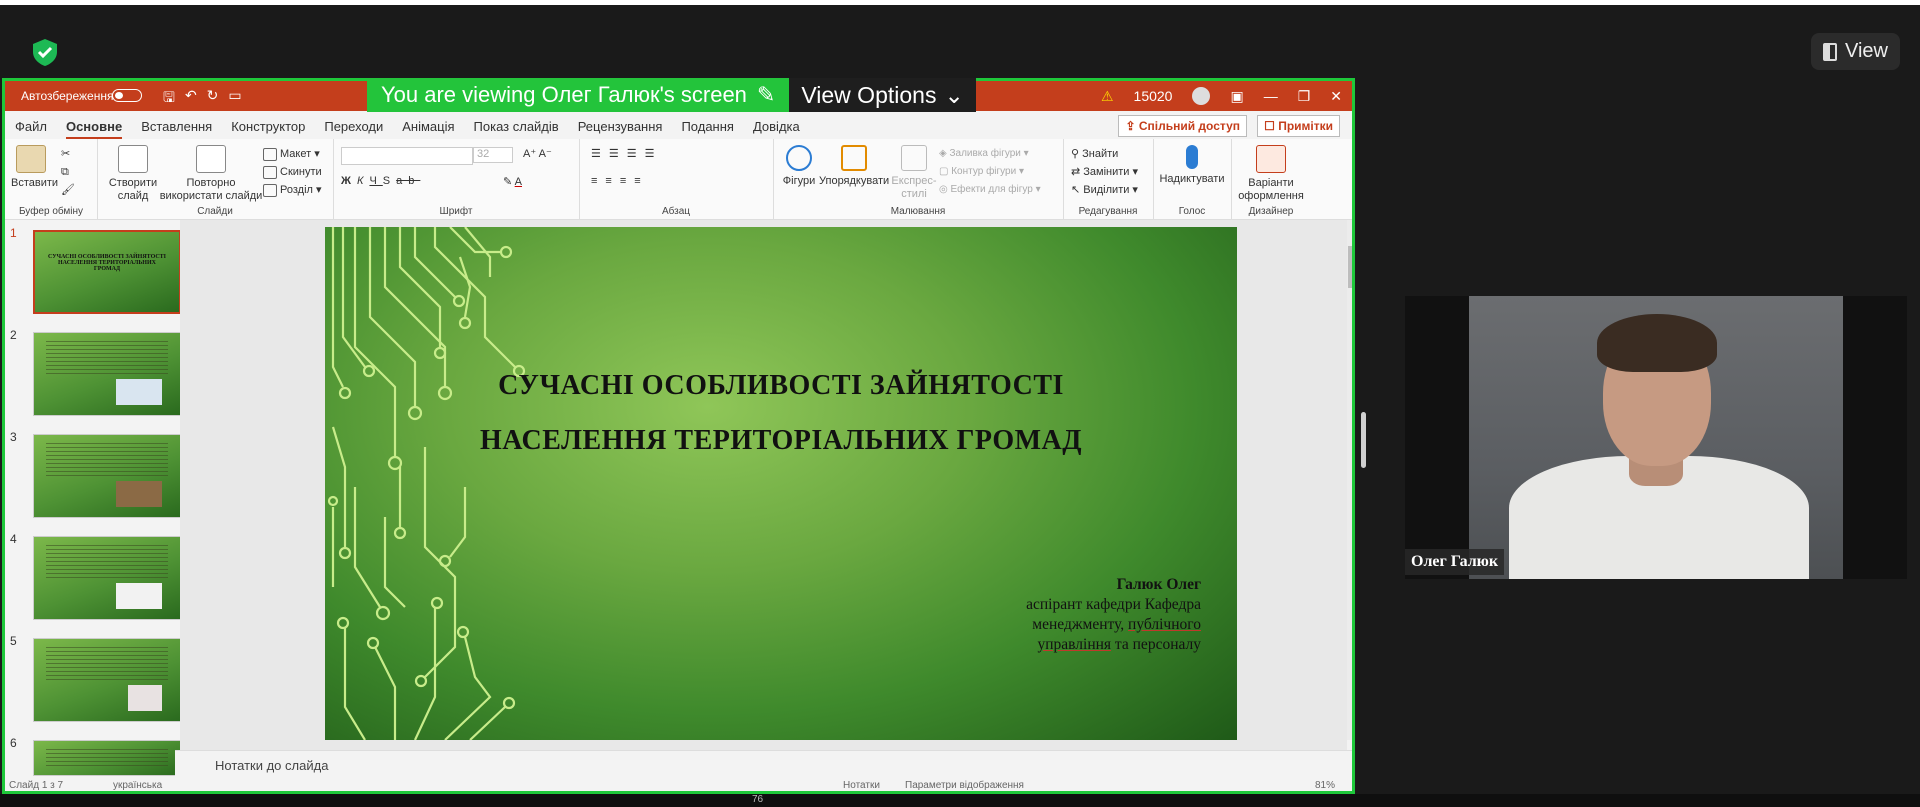 This screenshot has width=1920, height=807. What do you see at coordinates (375, 181) in the screenshot?
I see `underline-icon: Ч` at bounding box center [375, 181].